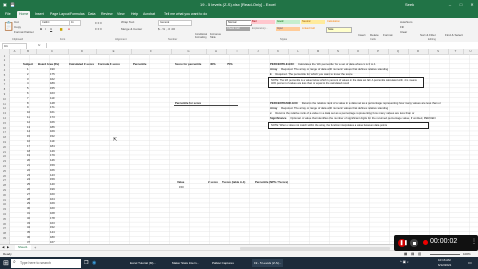 The image size is (478, 269). What do you see at coordinates (4, 224) in the screenshot?
I see `row-header: 36` at bounding box center [4, 224].